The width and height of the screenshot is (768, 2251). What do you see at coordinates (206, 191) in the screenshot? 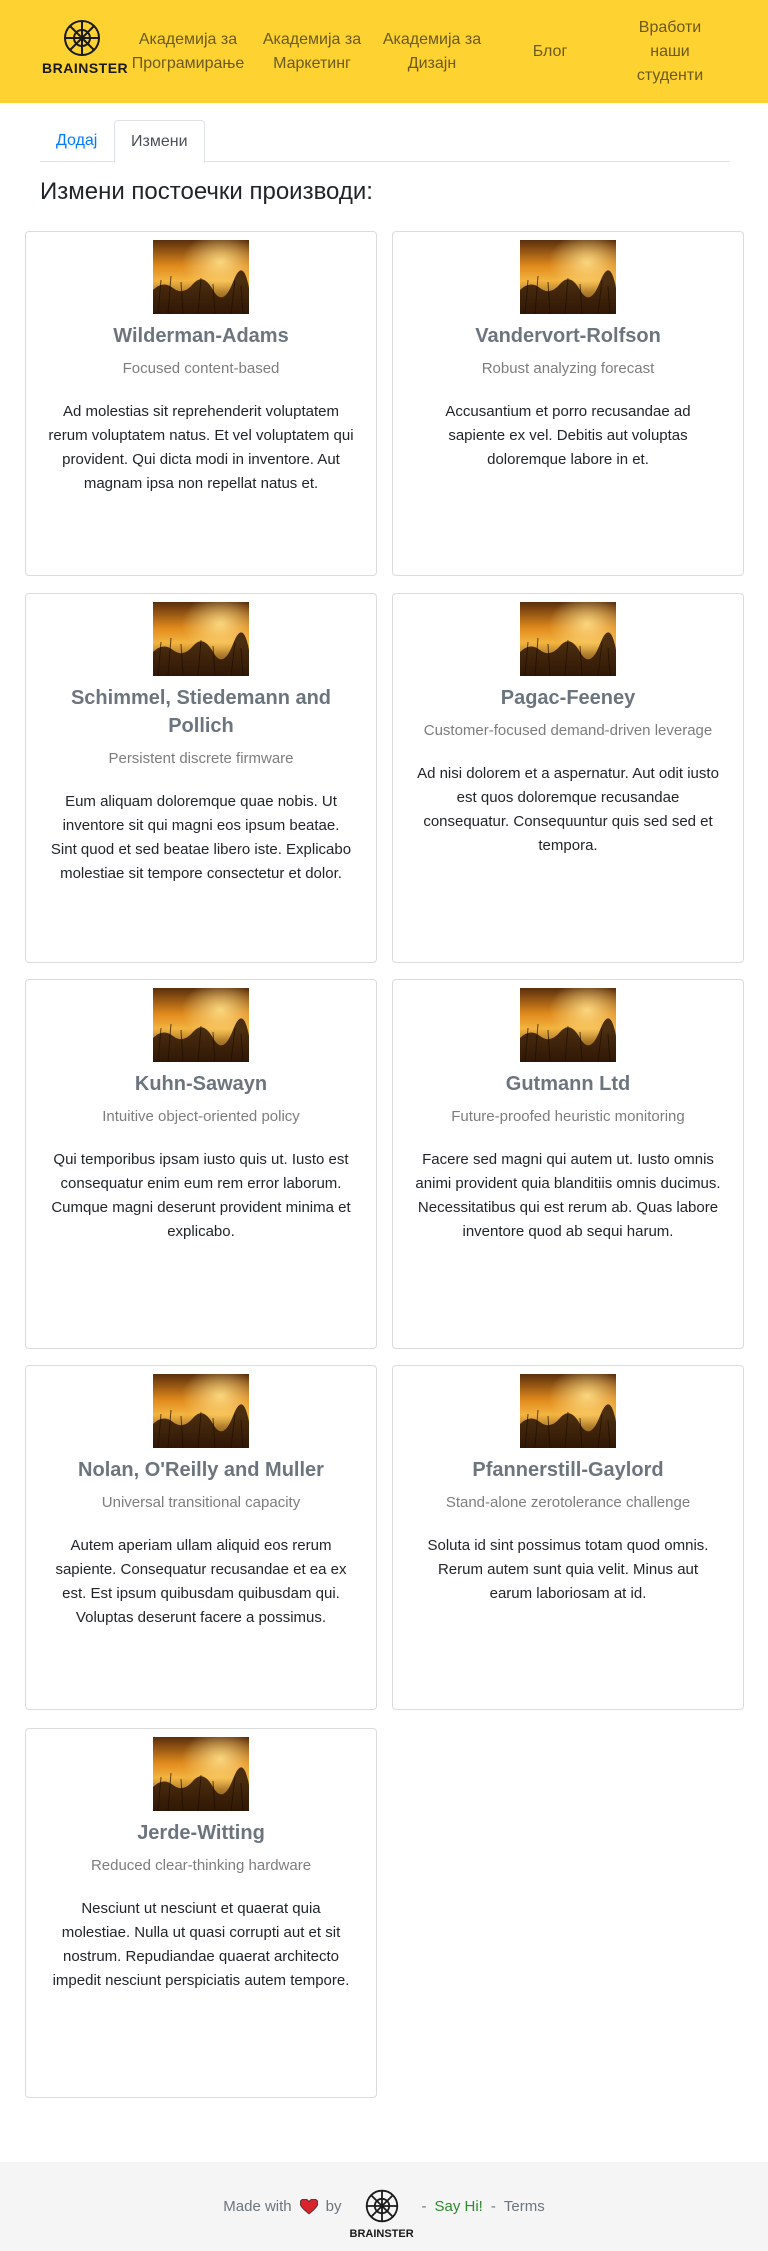
I see `page-title: Измени постоечки производи:` at bounding box center [206, 191].